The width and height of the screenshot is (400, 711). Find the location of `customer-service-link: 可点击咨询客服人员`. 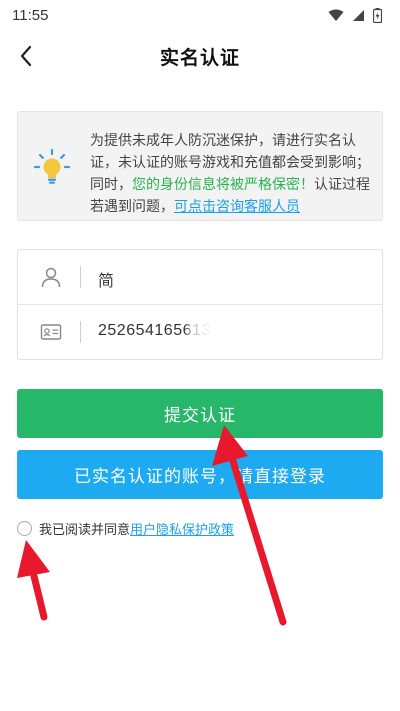

customer-service-link: 可点击咨询客服人员 is located at coordinates (237, 207).